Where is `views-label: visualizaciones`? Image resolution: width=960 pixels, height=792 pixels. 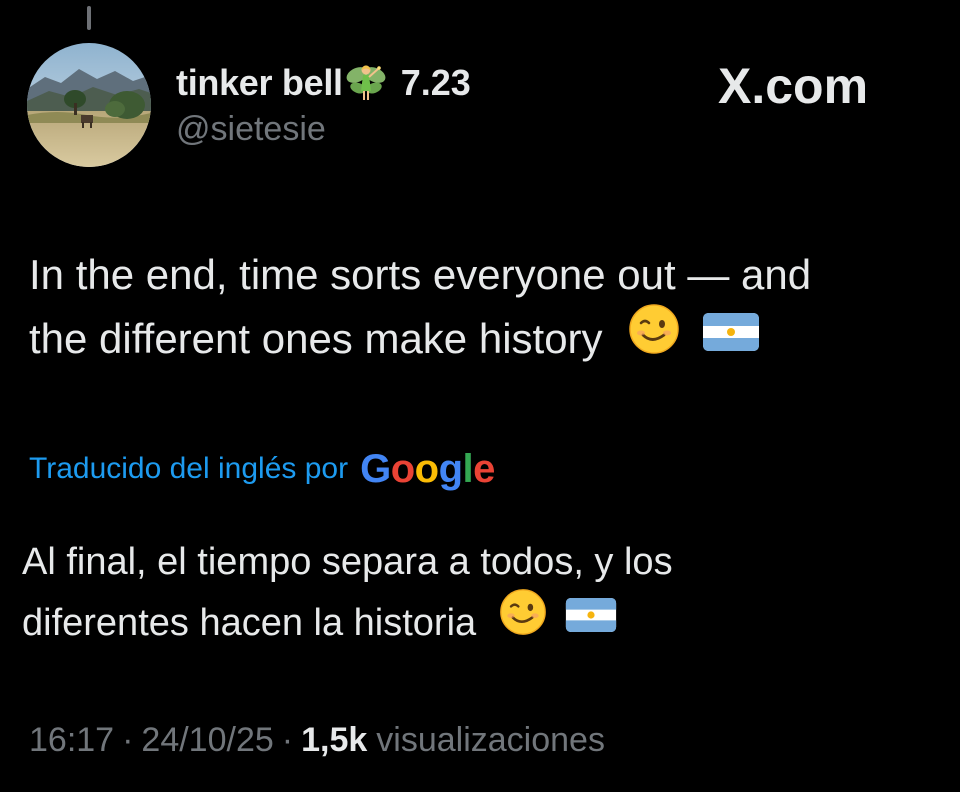 views-label: visualizaciones is located at coordinates (490, 740).